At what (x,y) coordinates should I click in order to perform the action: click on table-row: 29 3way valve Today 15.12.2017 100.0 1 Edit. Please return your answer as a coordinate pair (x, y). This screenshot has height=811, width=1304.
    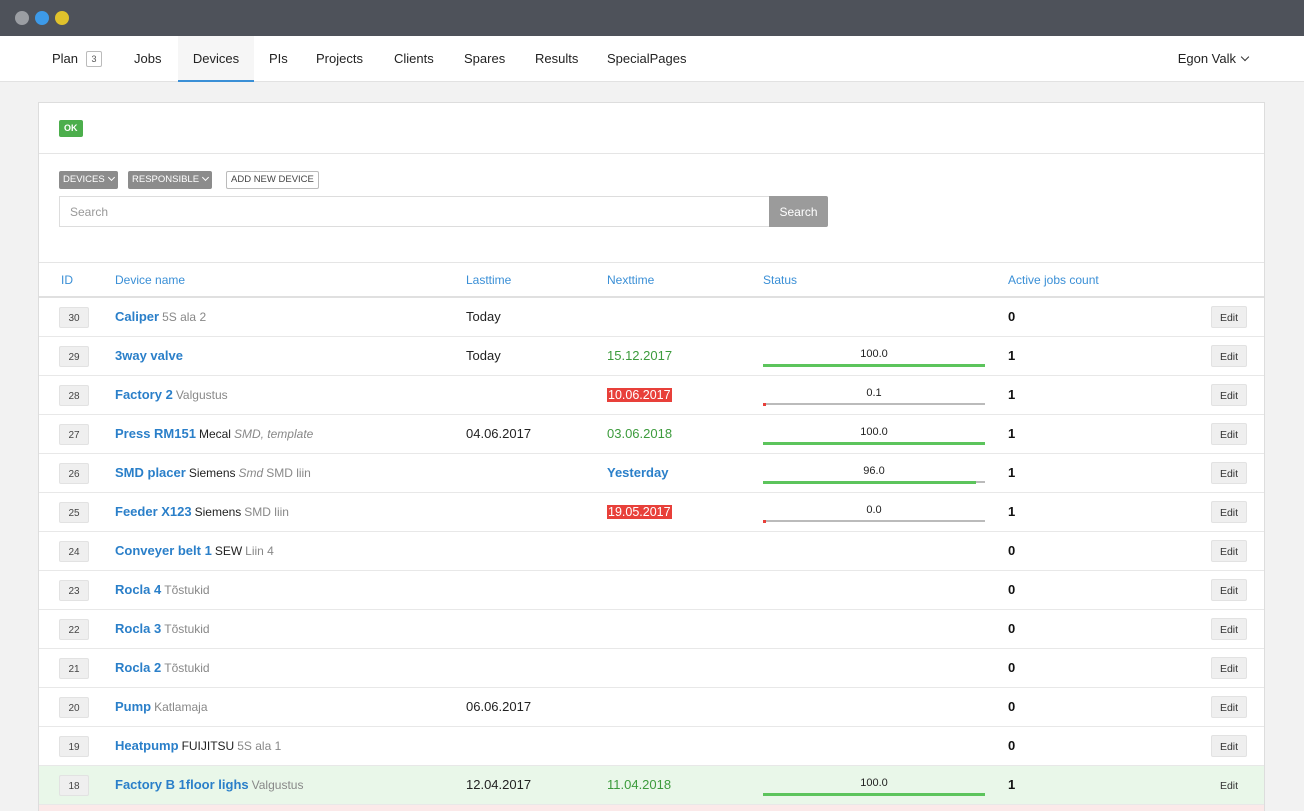
    Looking at the image, I should click on (651, 356).